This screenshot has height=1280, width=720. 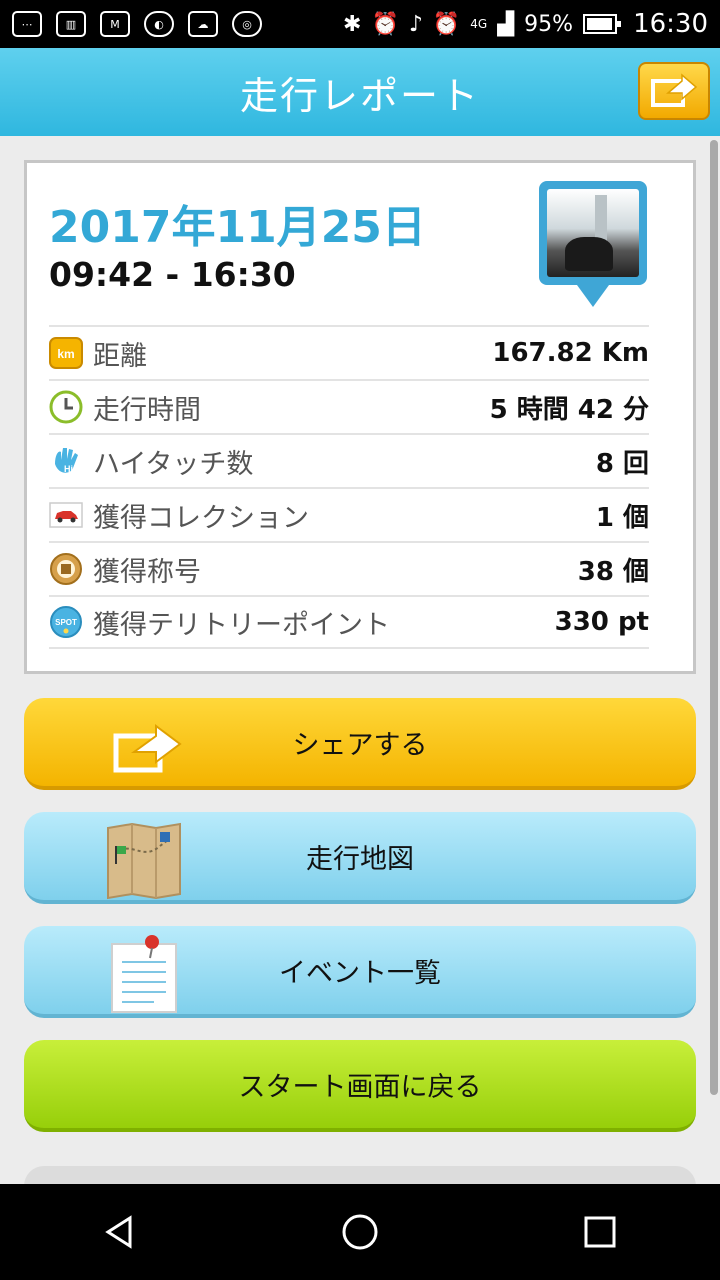 What do you see at coordinates (241, 625) in the screenshot?
I see `stat-label: 獲得テリトリーポイント` at bounding box center [241, 625].